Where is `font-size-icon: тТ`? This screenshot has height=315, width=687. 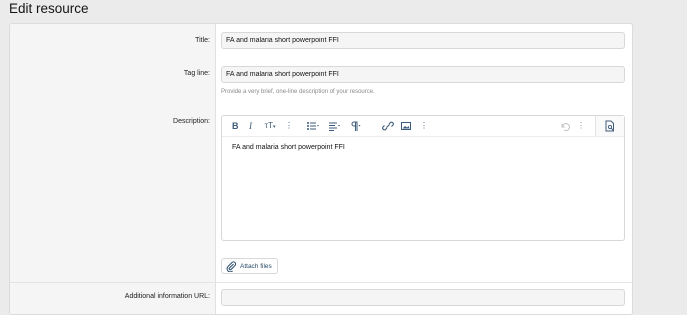 font-size-icon: тТ is located at coordinates (269, 125).